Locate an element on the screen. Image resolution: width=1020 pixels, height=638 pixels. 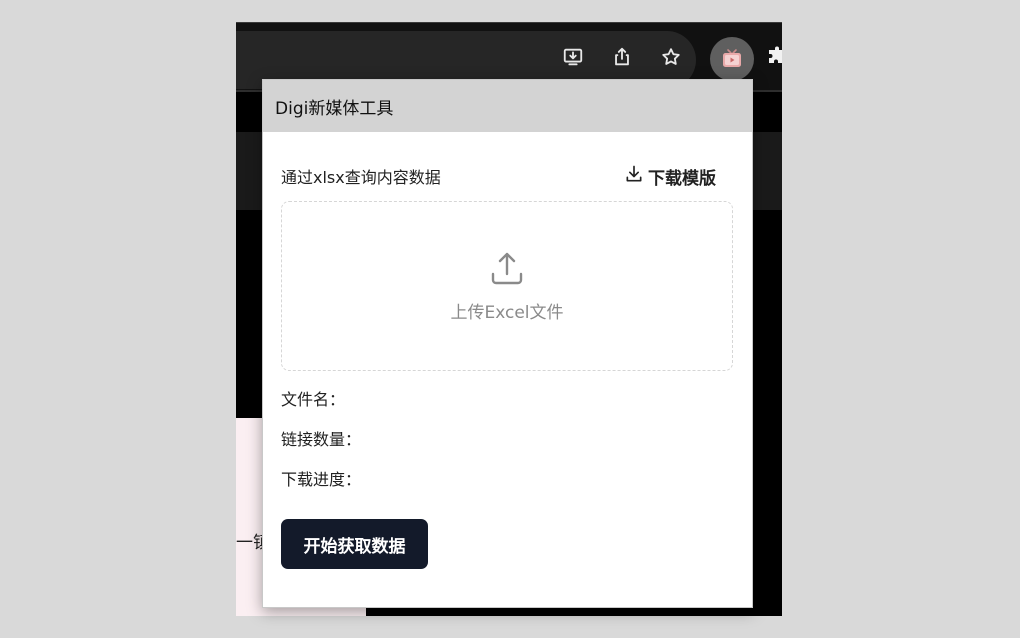
puzzle-icon is located at coordinates (774, 57).